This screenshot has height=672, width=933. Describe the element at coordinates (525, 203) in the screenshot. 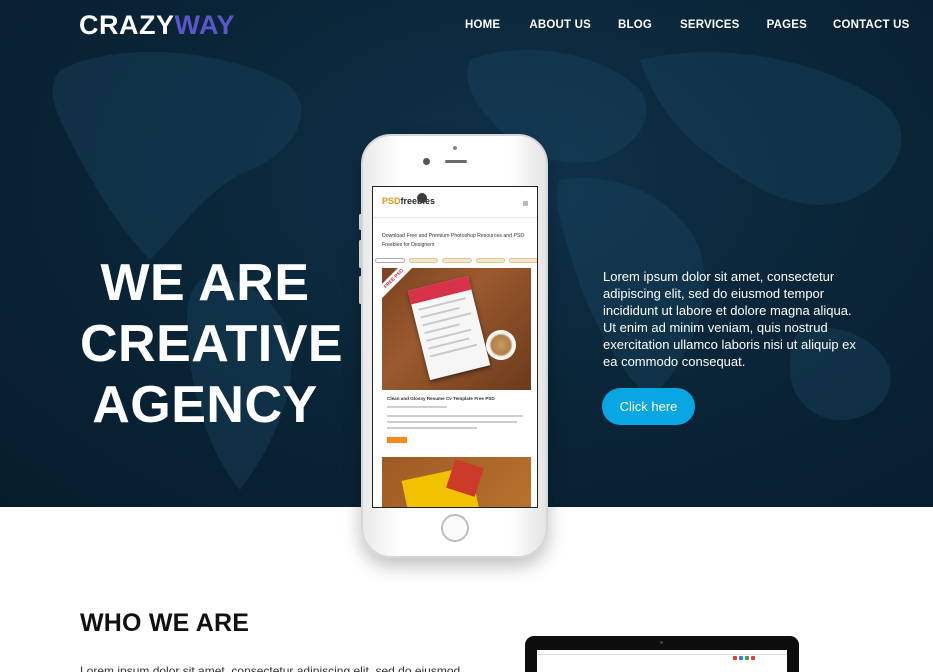

I see `hamburger-menu-icon` at that location.